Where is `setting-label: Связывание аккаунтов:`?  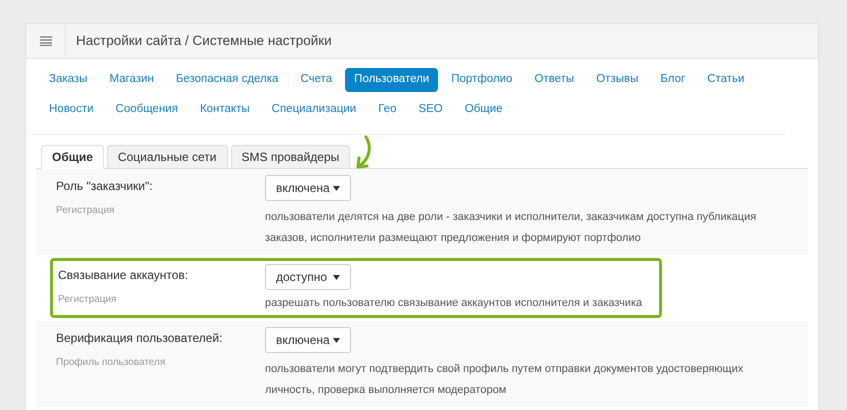 setting-label: Связывание аккаунтов: is located at coordinates (124, 275).